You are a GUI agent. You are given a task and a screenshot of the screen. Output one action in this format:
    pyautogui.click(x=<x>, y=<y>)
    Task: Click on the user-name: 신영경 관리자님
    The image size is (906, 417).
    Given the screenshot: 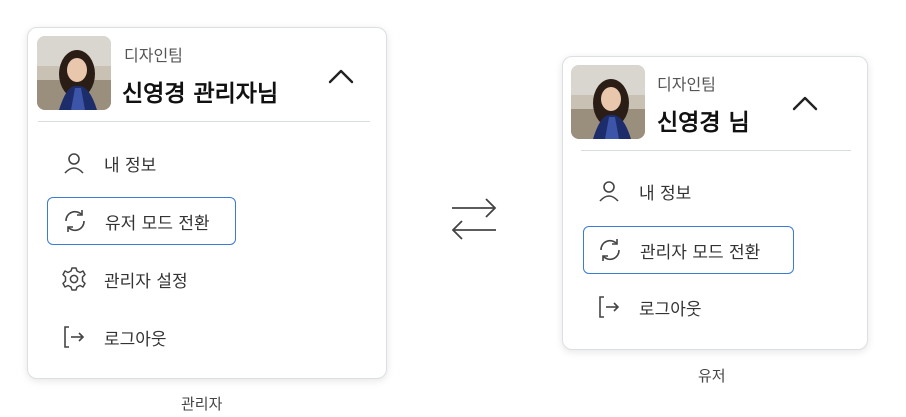 What is the action you would take?
    pyautogui.click(x=200, y=94)
    